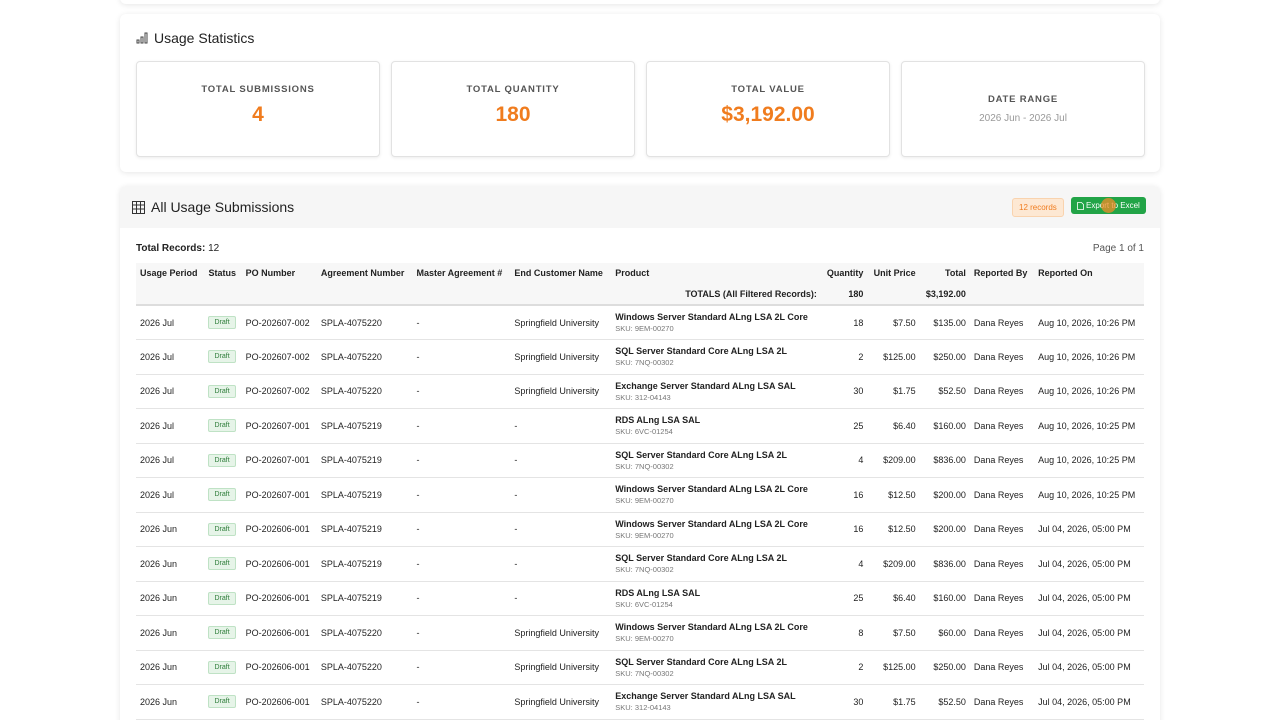 This screenshot has height=720, width=1280. Describe the element at coordinates (716, 426) in the screenshot. I see `cell-product: RDS ALng LSA SAL SKU: 6VC-01254` at that location.